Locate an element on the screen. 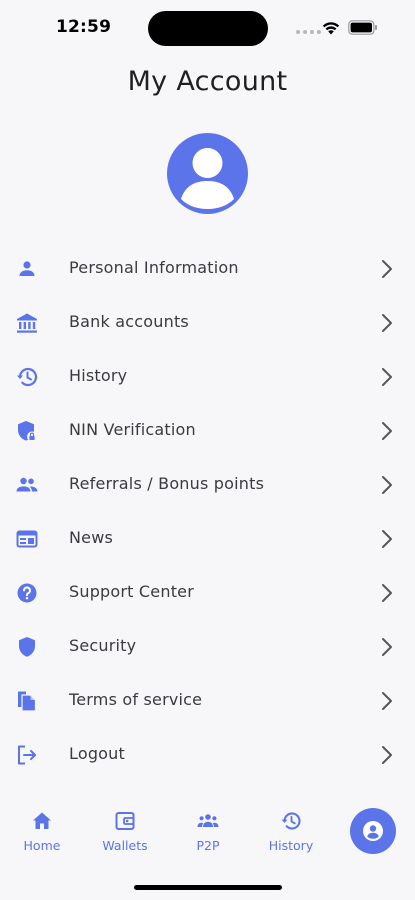 This screenshot has height=900, width=415. nav-wallets: Wallets is located at coordinates (125, 831).